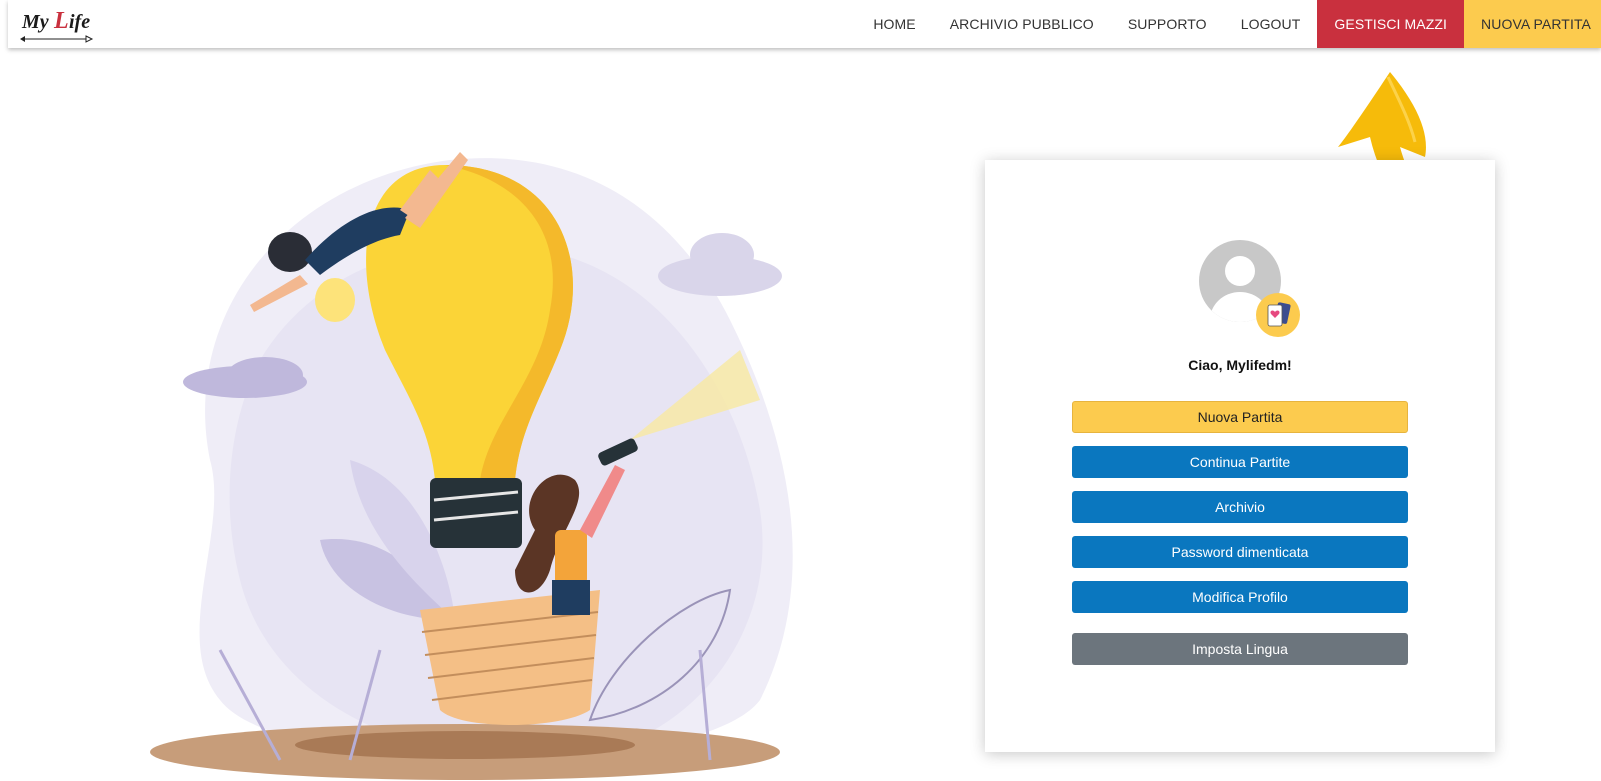  Describe the element at coordinates (1278, 315) in the screenshot. I see `cards-badge-icon` at that location.